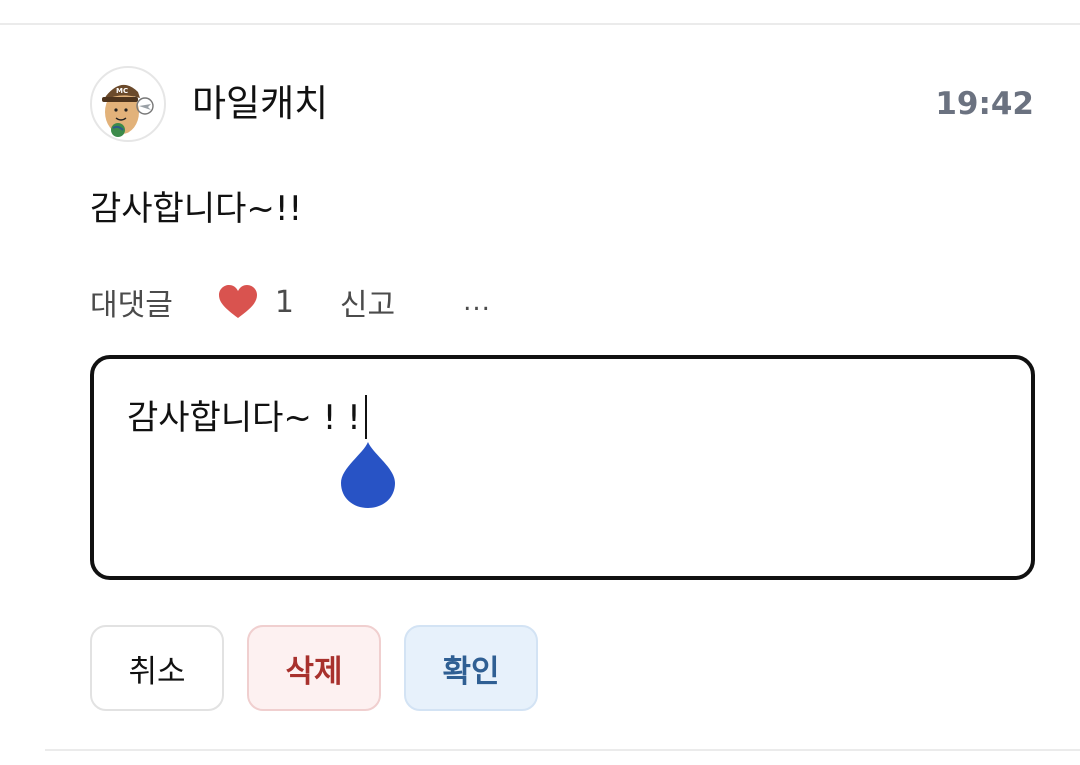 This screenshot has height=765, width=1080. I want to click on like-button: 1, so click(255, 302).